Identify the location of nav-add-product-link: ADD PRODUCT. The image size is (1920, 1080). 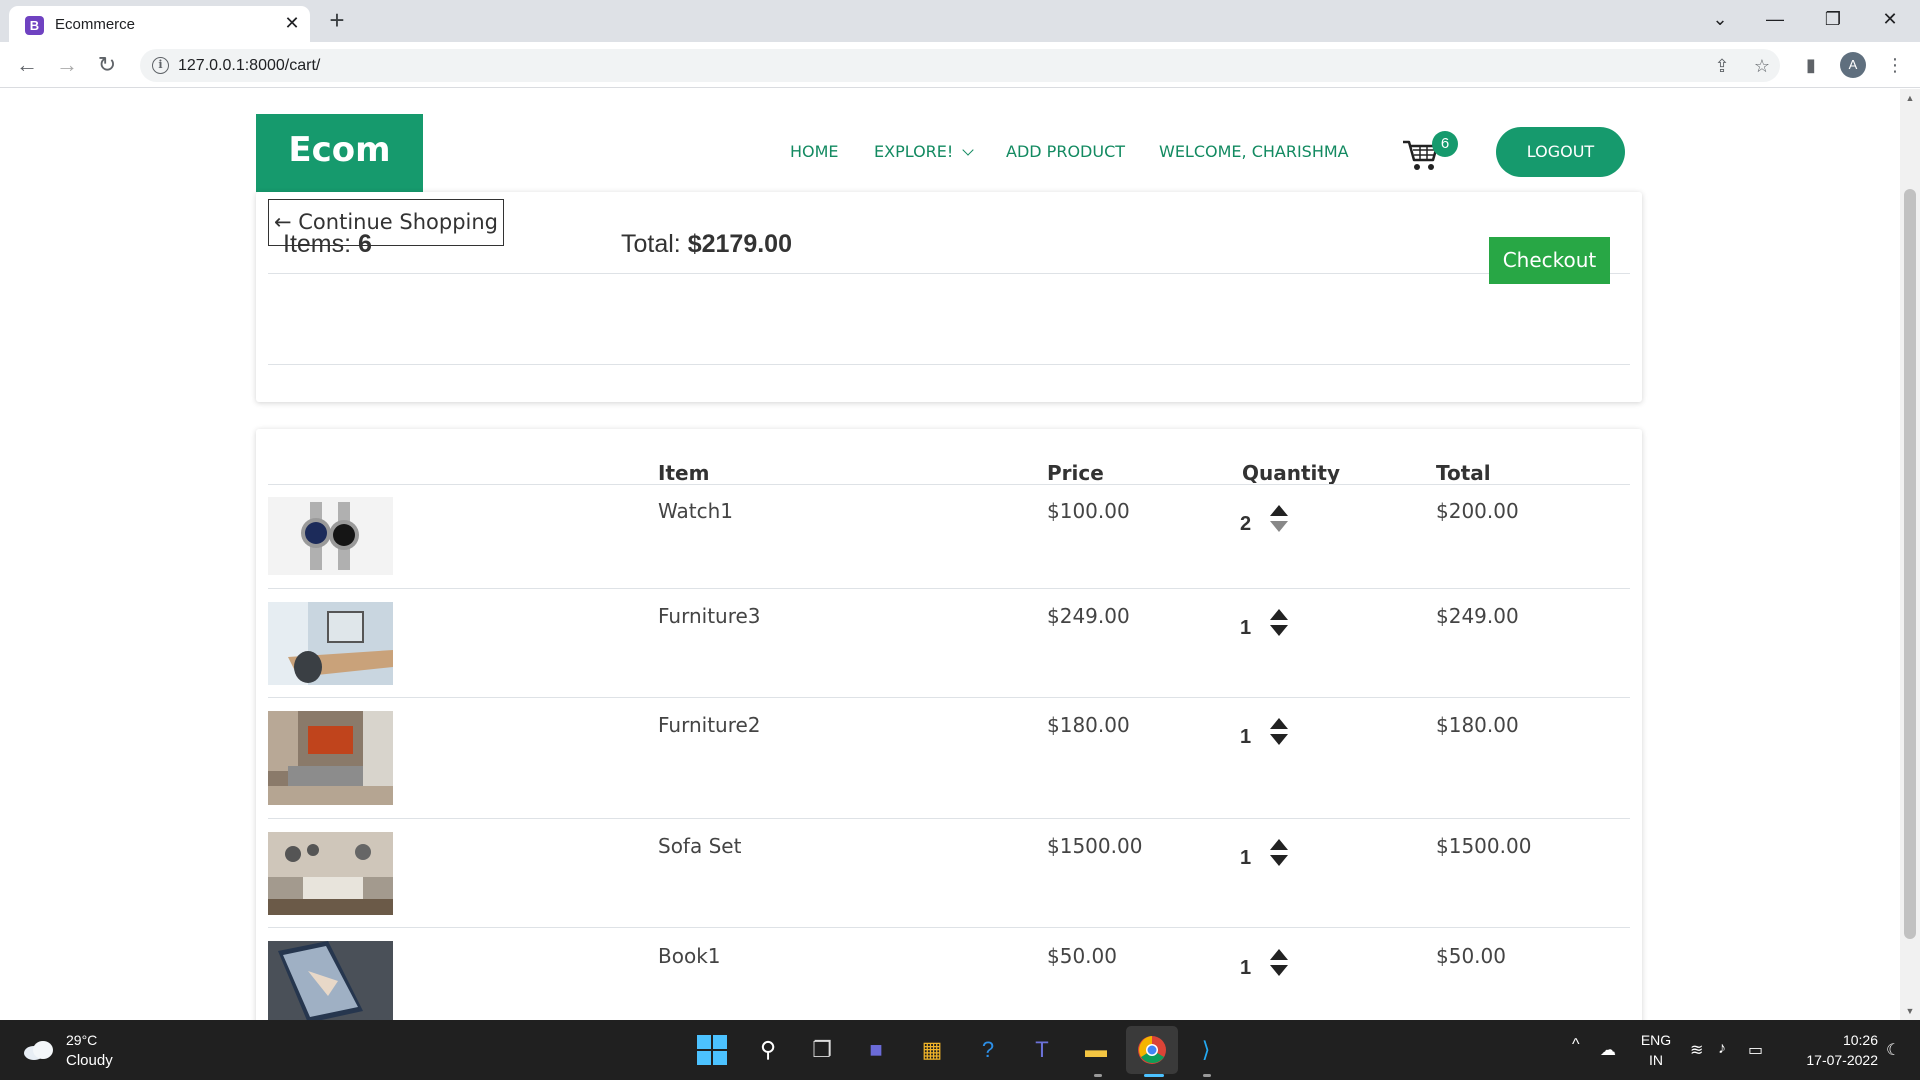
(1065, 151).